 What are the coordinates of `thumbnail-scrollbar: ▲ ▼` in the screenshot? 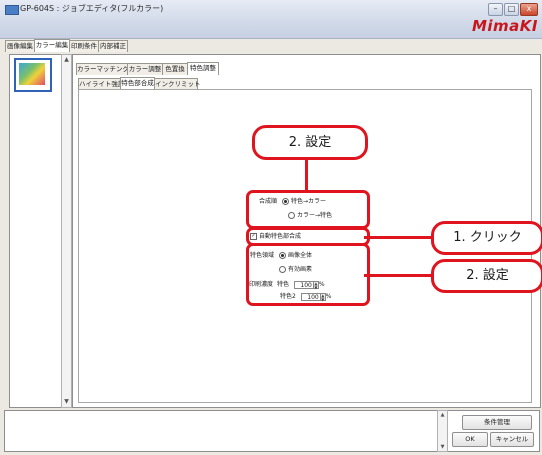 It's located at (66, 231).